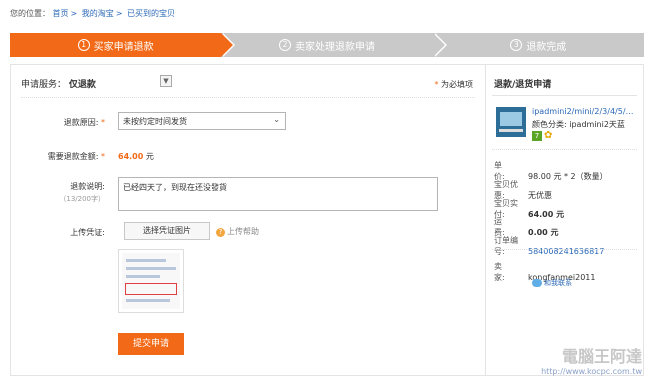 The width and height of the screenshot is (654, 384). I want to click on product-link: ipadmini2/mini/2/3/4/5/Air2, so click(584, 111).